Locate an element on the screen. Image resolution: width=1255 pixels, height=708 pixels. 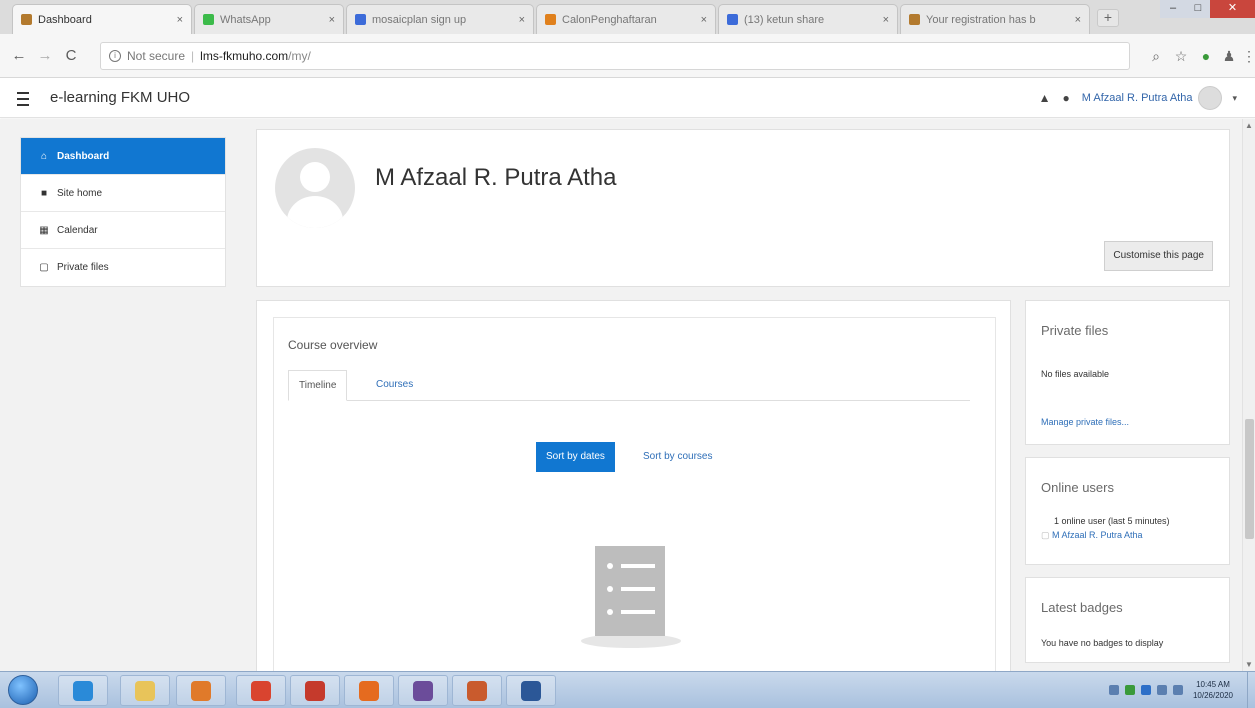
app-red-icon is located at coordinates (315, 690).